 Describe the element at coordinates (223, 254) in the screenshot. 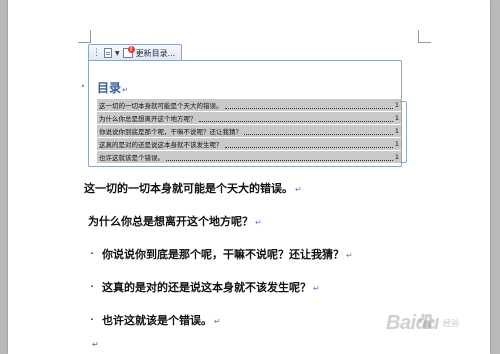

I see `heading-text: 你说说你到底是那个呢，干嘛不说呢？还让我猜？` at that location.